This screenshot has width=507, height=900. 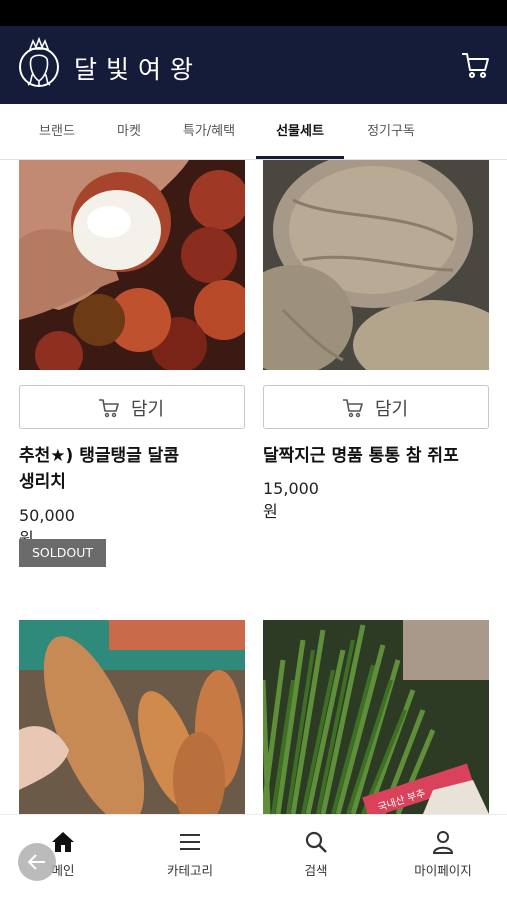 What do you see at coordinates (443, 870) in the screenshot?
I see `nav-mypage-label: 마이페이지` at bounding box center [443, 870].